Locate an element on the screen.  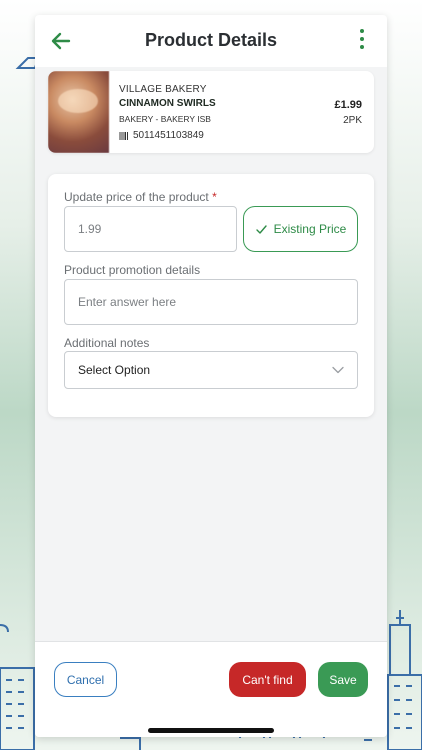
promotion-label: Product promotion details is located at coordinates (132, 270).